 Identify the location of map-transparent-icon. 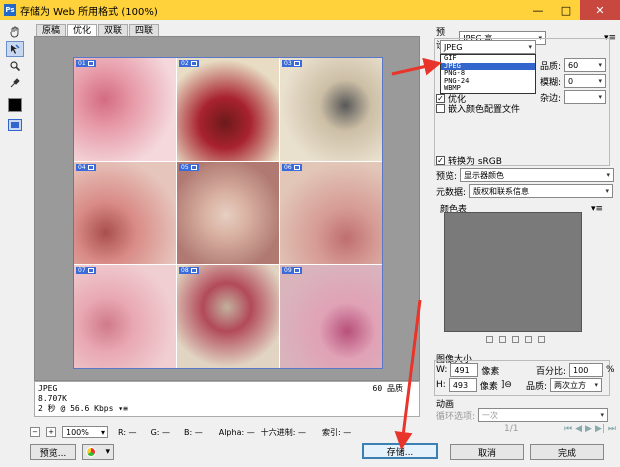
(489, 339).